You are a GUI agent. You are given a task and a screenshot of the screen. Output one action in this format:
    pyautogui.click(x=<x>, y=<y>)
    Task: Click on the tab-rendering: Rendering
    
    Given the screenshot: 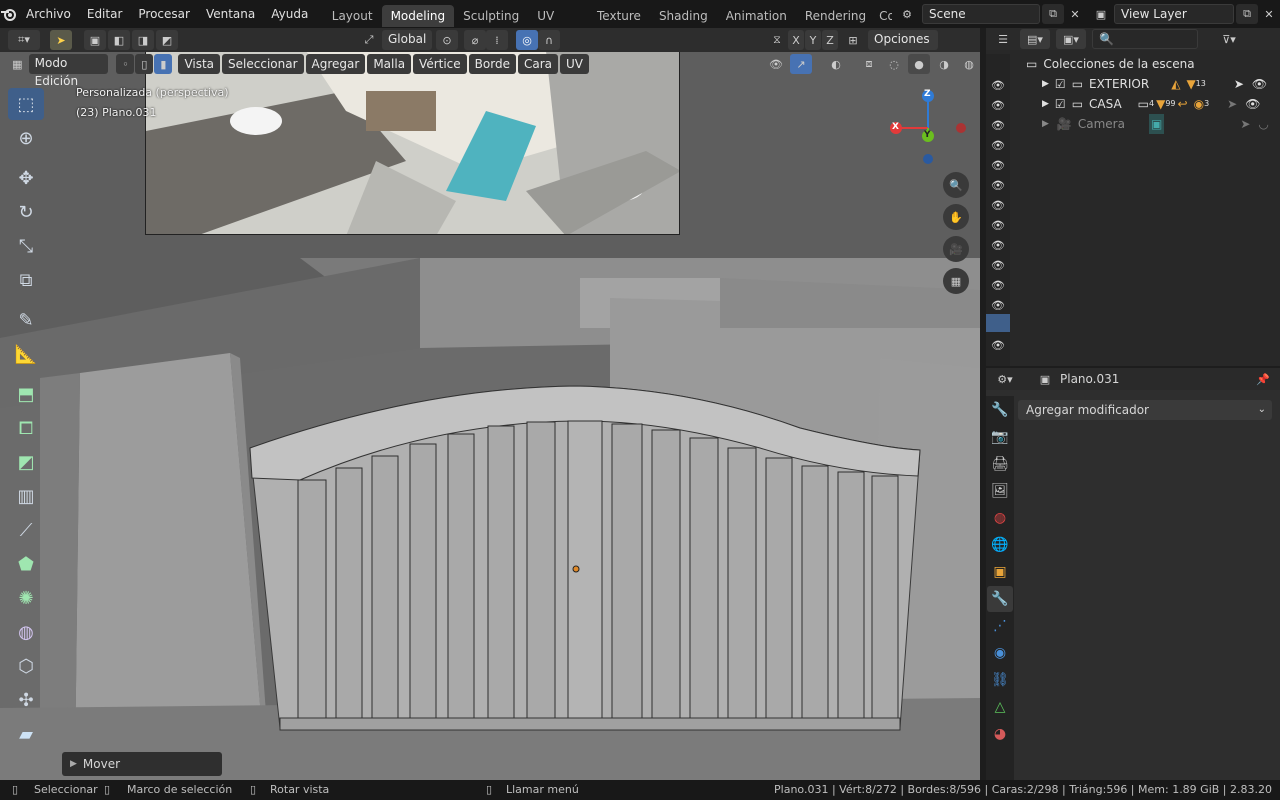 What is the action you would take?
    pyautogui.click(x=835, y=16)
    